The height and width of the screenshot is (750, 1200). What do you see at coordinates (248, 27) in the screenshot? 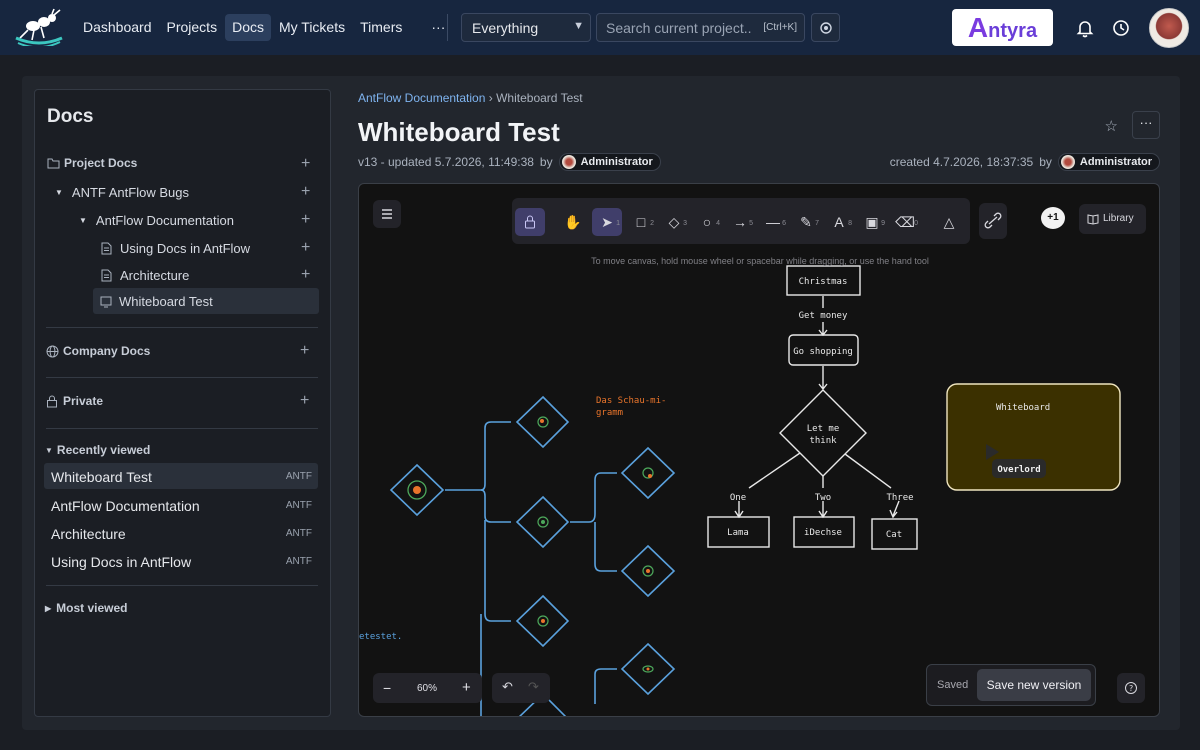
I see `nav-docs: Docs` at bounding box center [248, 27].